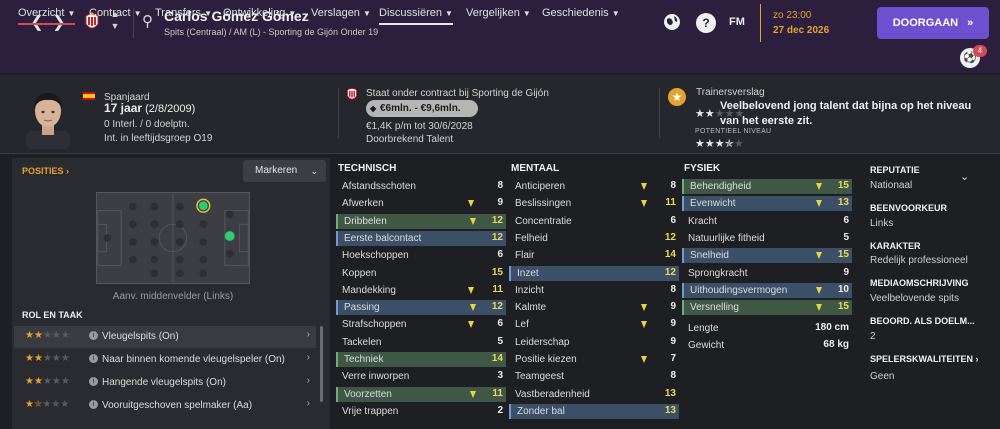 The image size is (1000, 429). What do you see at coordinates (259, 13) in the screenshot?
I see `tab-ontwikkeling: Ontwikkeling ▼` at bounding box center [259, 13].